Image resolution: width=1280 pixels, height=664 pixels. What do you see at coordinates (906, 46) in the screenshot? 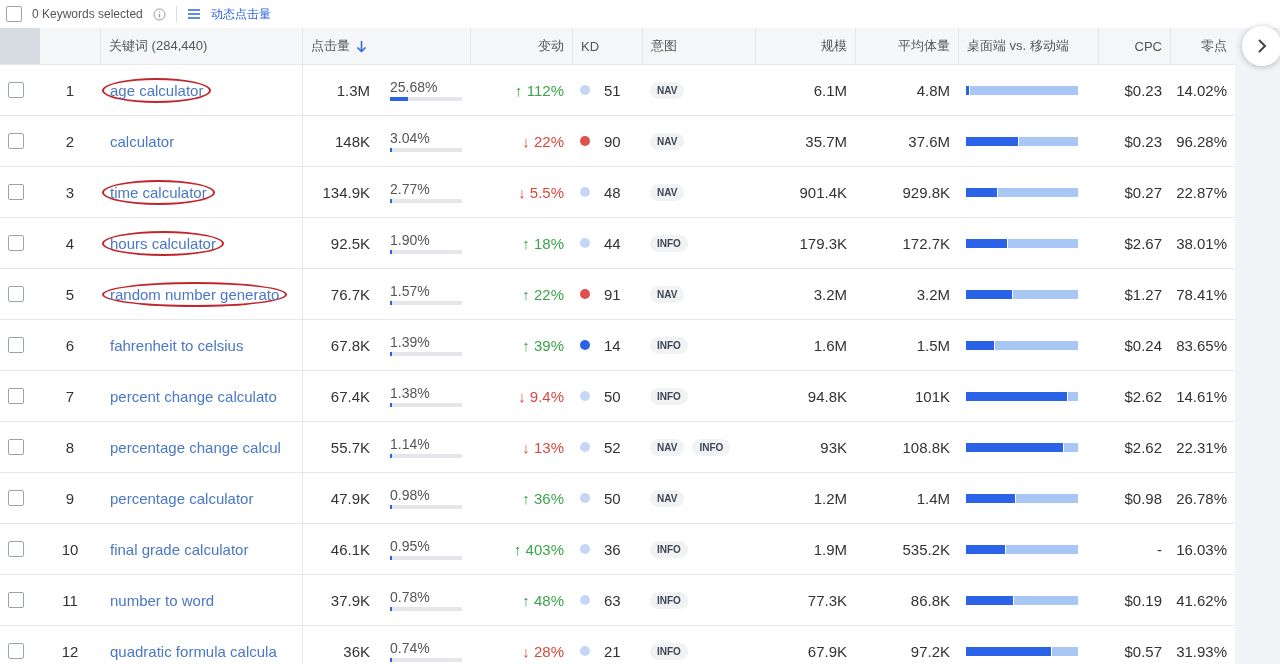
I see `column-header: 平均体量` at bounding box center [906, 46].